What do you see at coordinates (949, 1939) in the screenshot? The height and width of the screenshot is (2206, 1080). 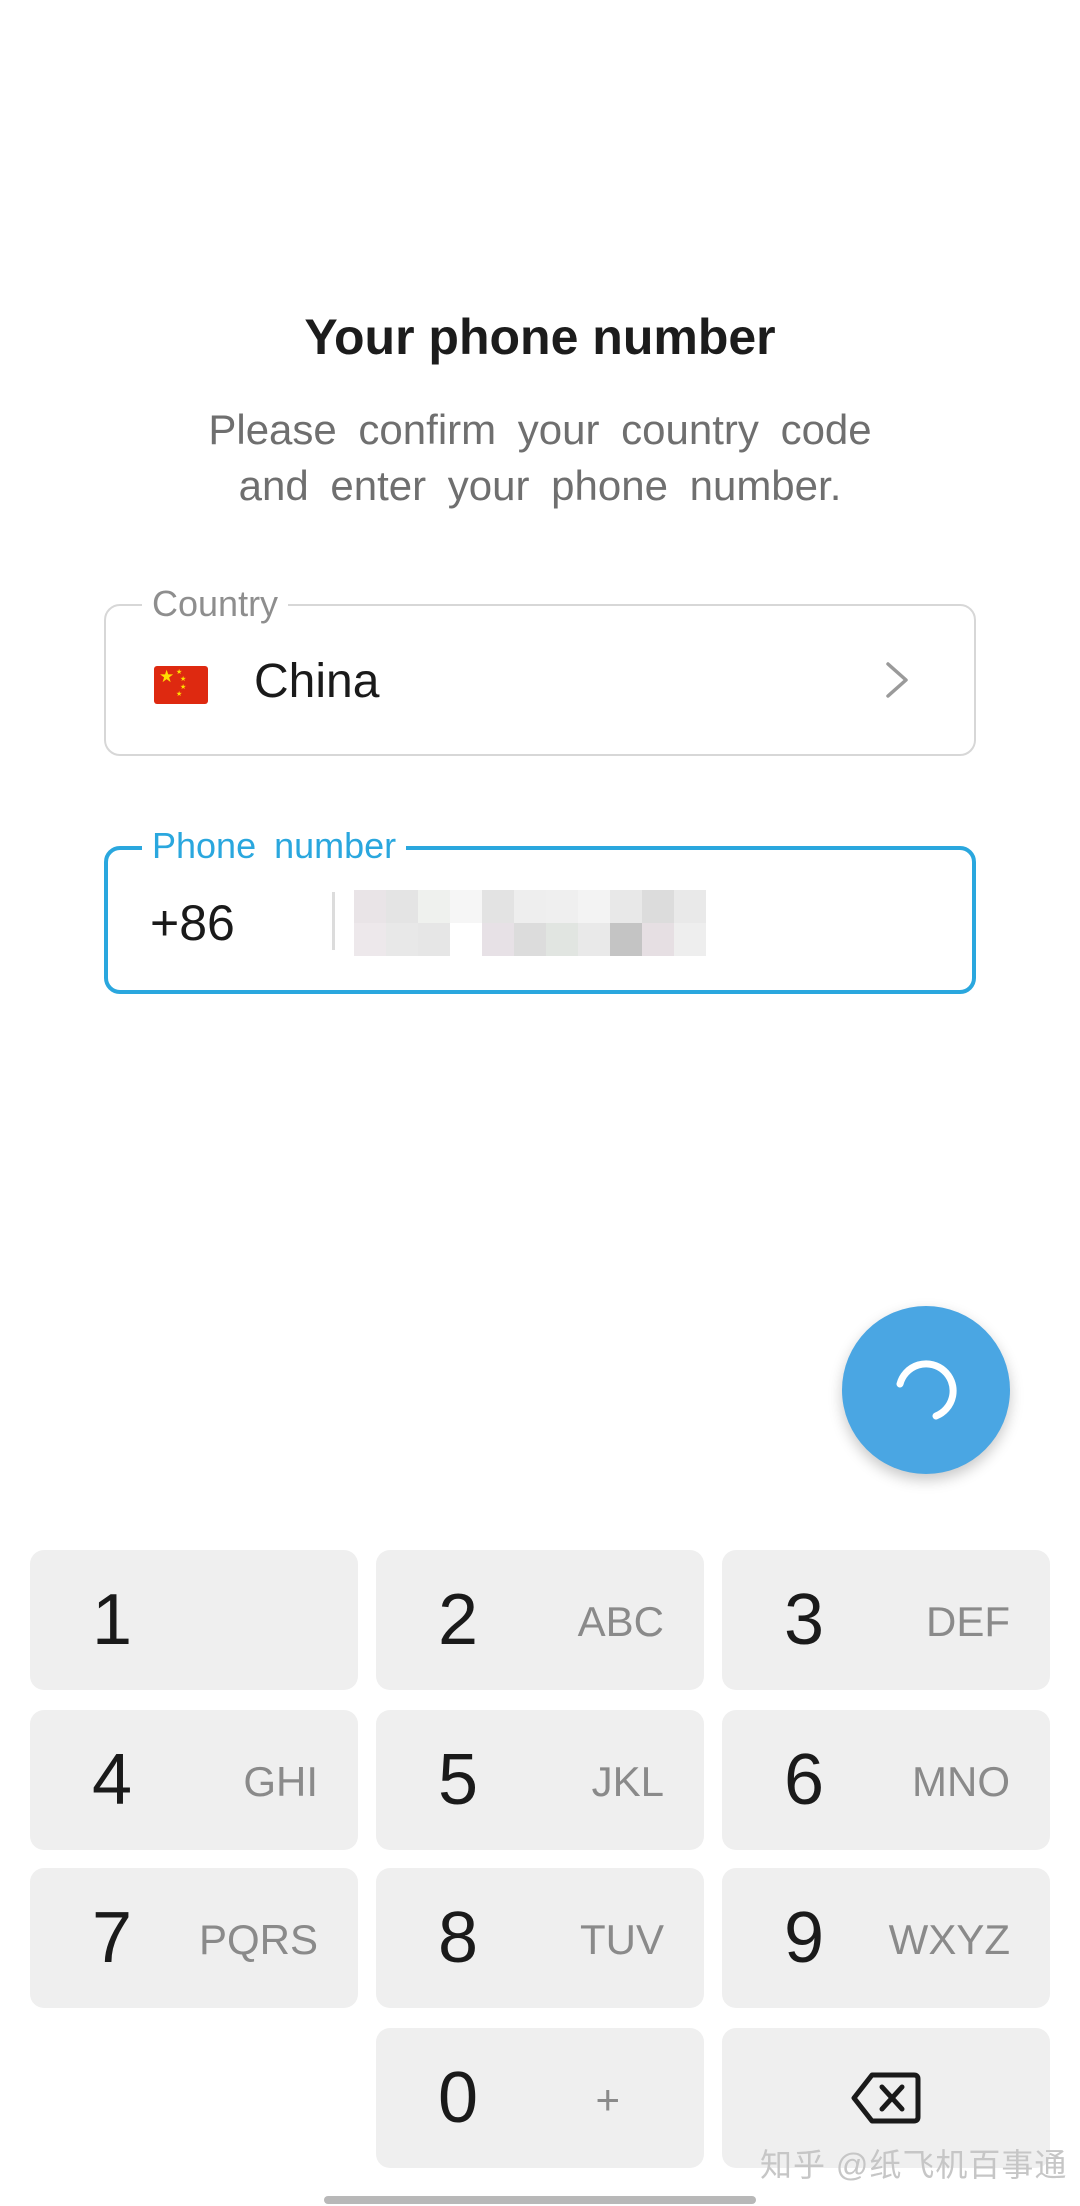 I see `key-letters: WXYZ` at bounding box center [949, 1939].